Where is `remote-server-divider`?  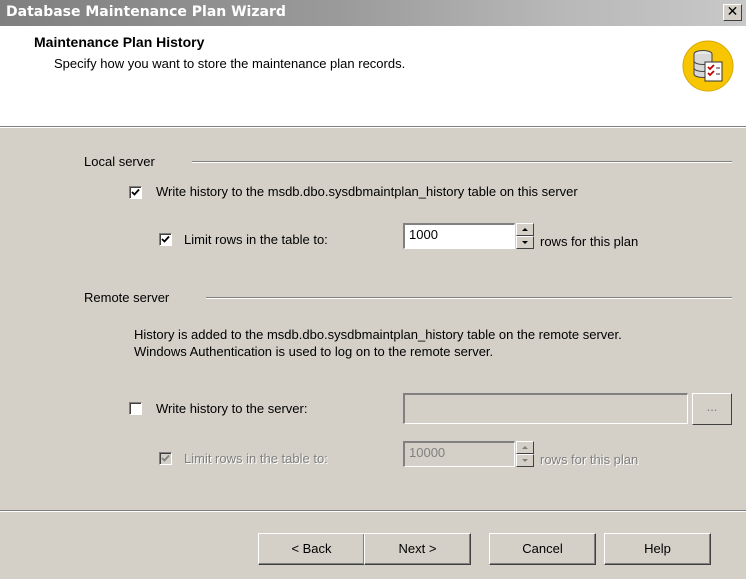
remote-server-divider is located at coordinates (469, 298).